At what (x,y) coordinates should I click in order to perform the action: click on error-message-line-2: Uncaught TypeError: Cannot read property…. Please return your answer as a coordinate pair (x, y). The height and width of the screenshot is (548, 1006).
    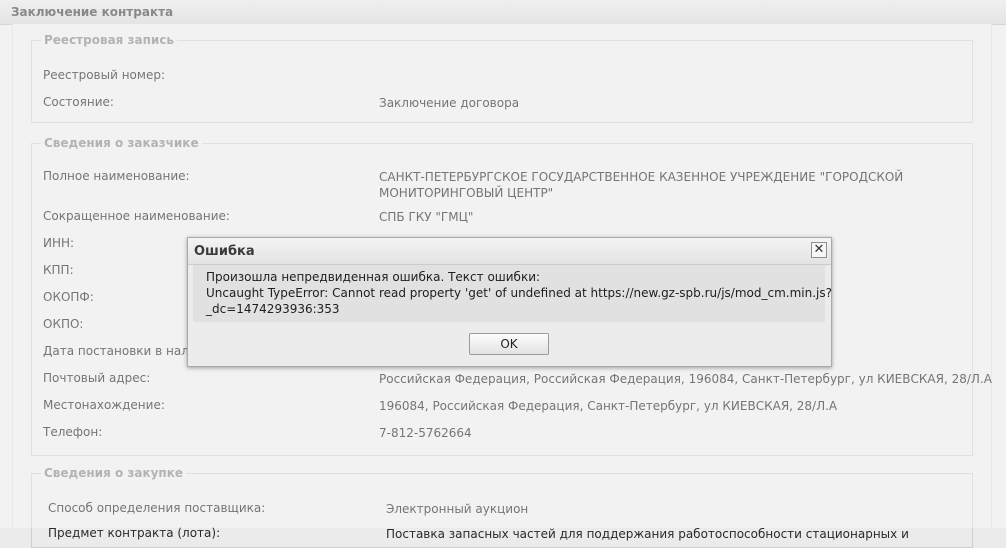
    Looking at the image, I should click on (519, 293).